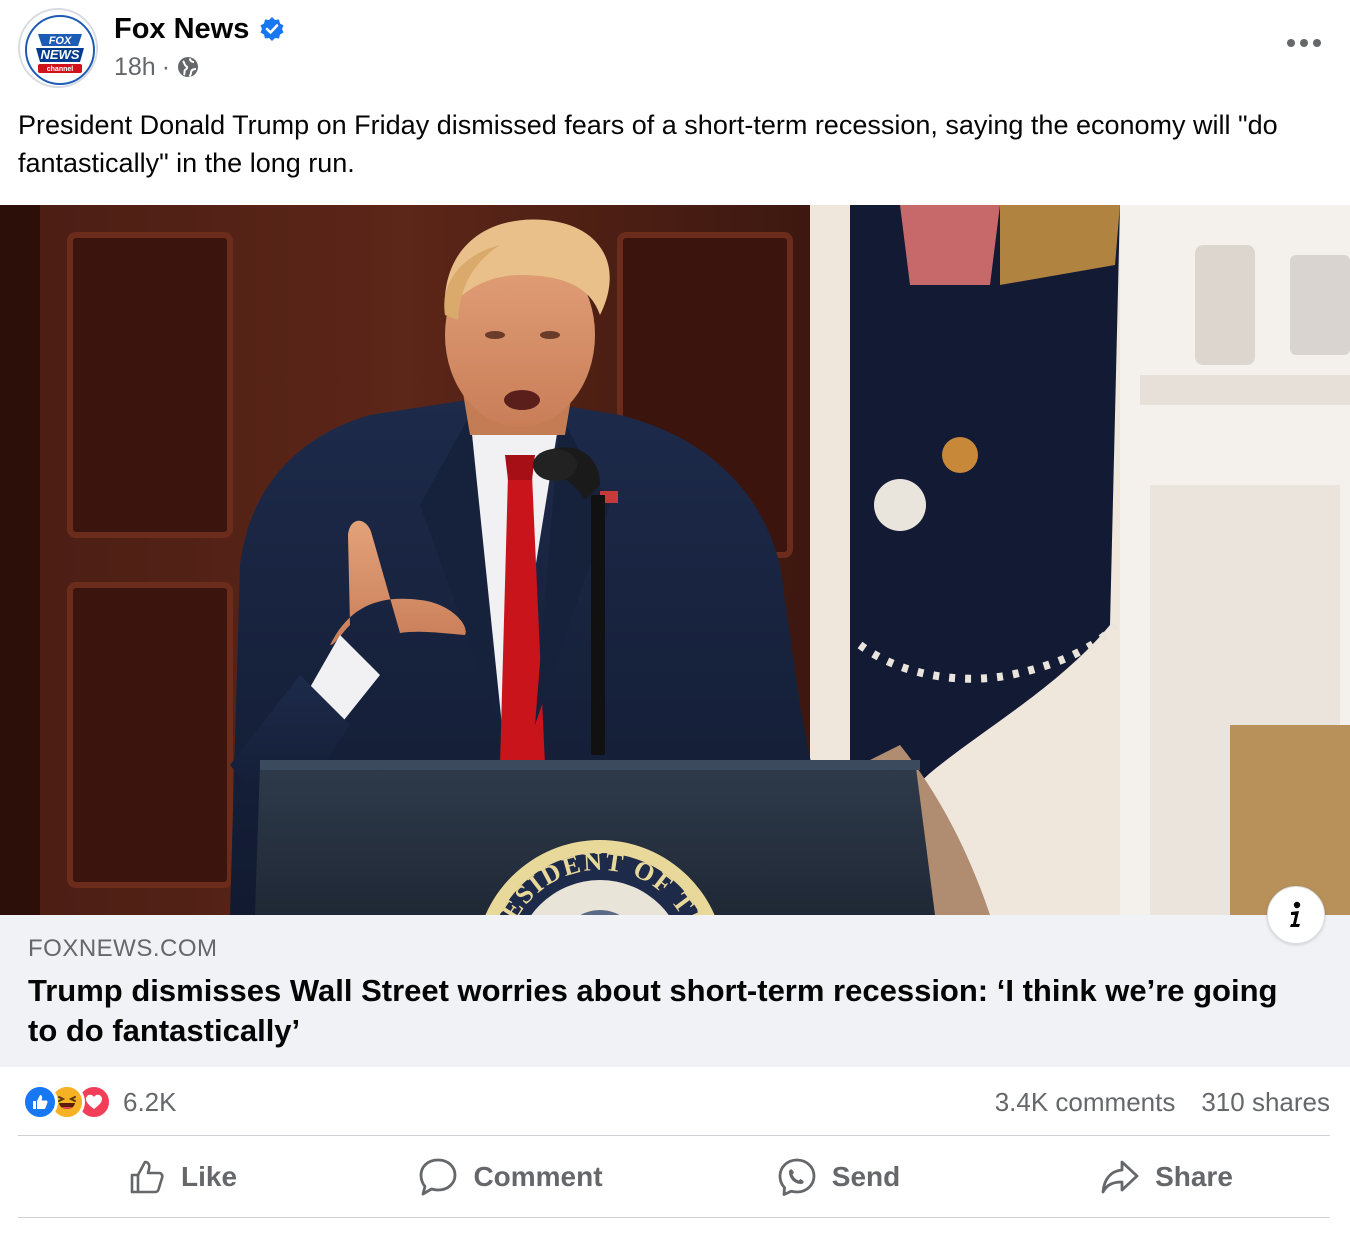 The height and width of the screenshot is (1244, 1350). Describe the element at coordinates (147, 1177) in the screenshot. I see `thumbs-up-icon` at that location.